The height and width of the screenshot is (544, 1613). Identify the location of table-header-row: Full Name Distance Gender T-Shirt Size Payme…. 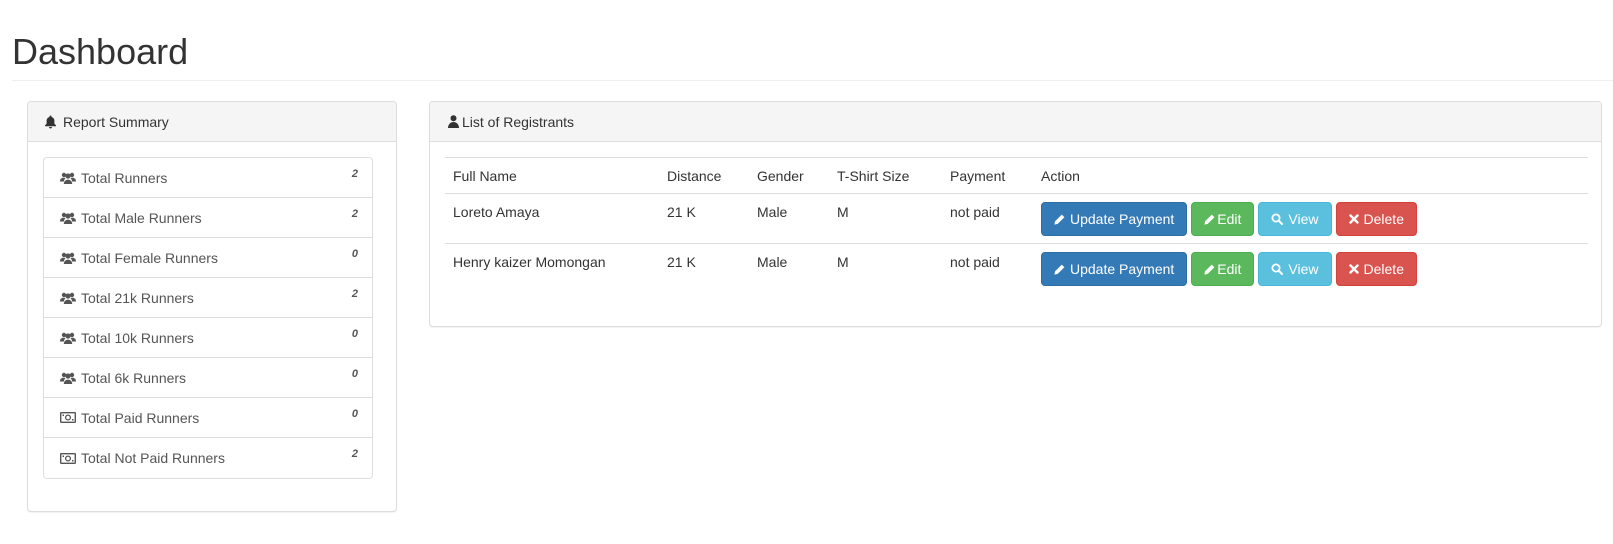
(1016, 175).